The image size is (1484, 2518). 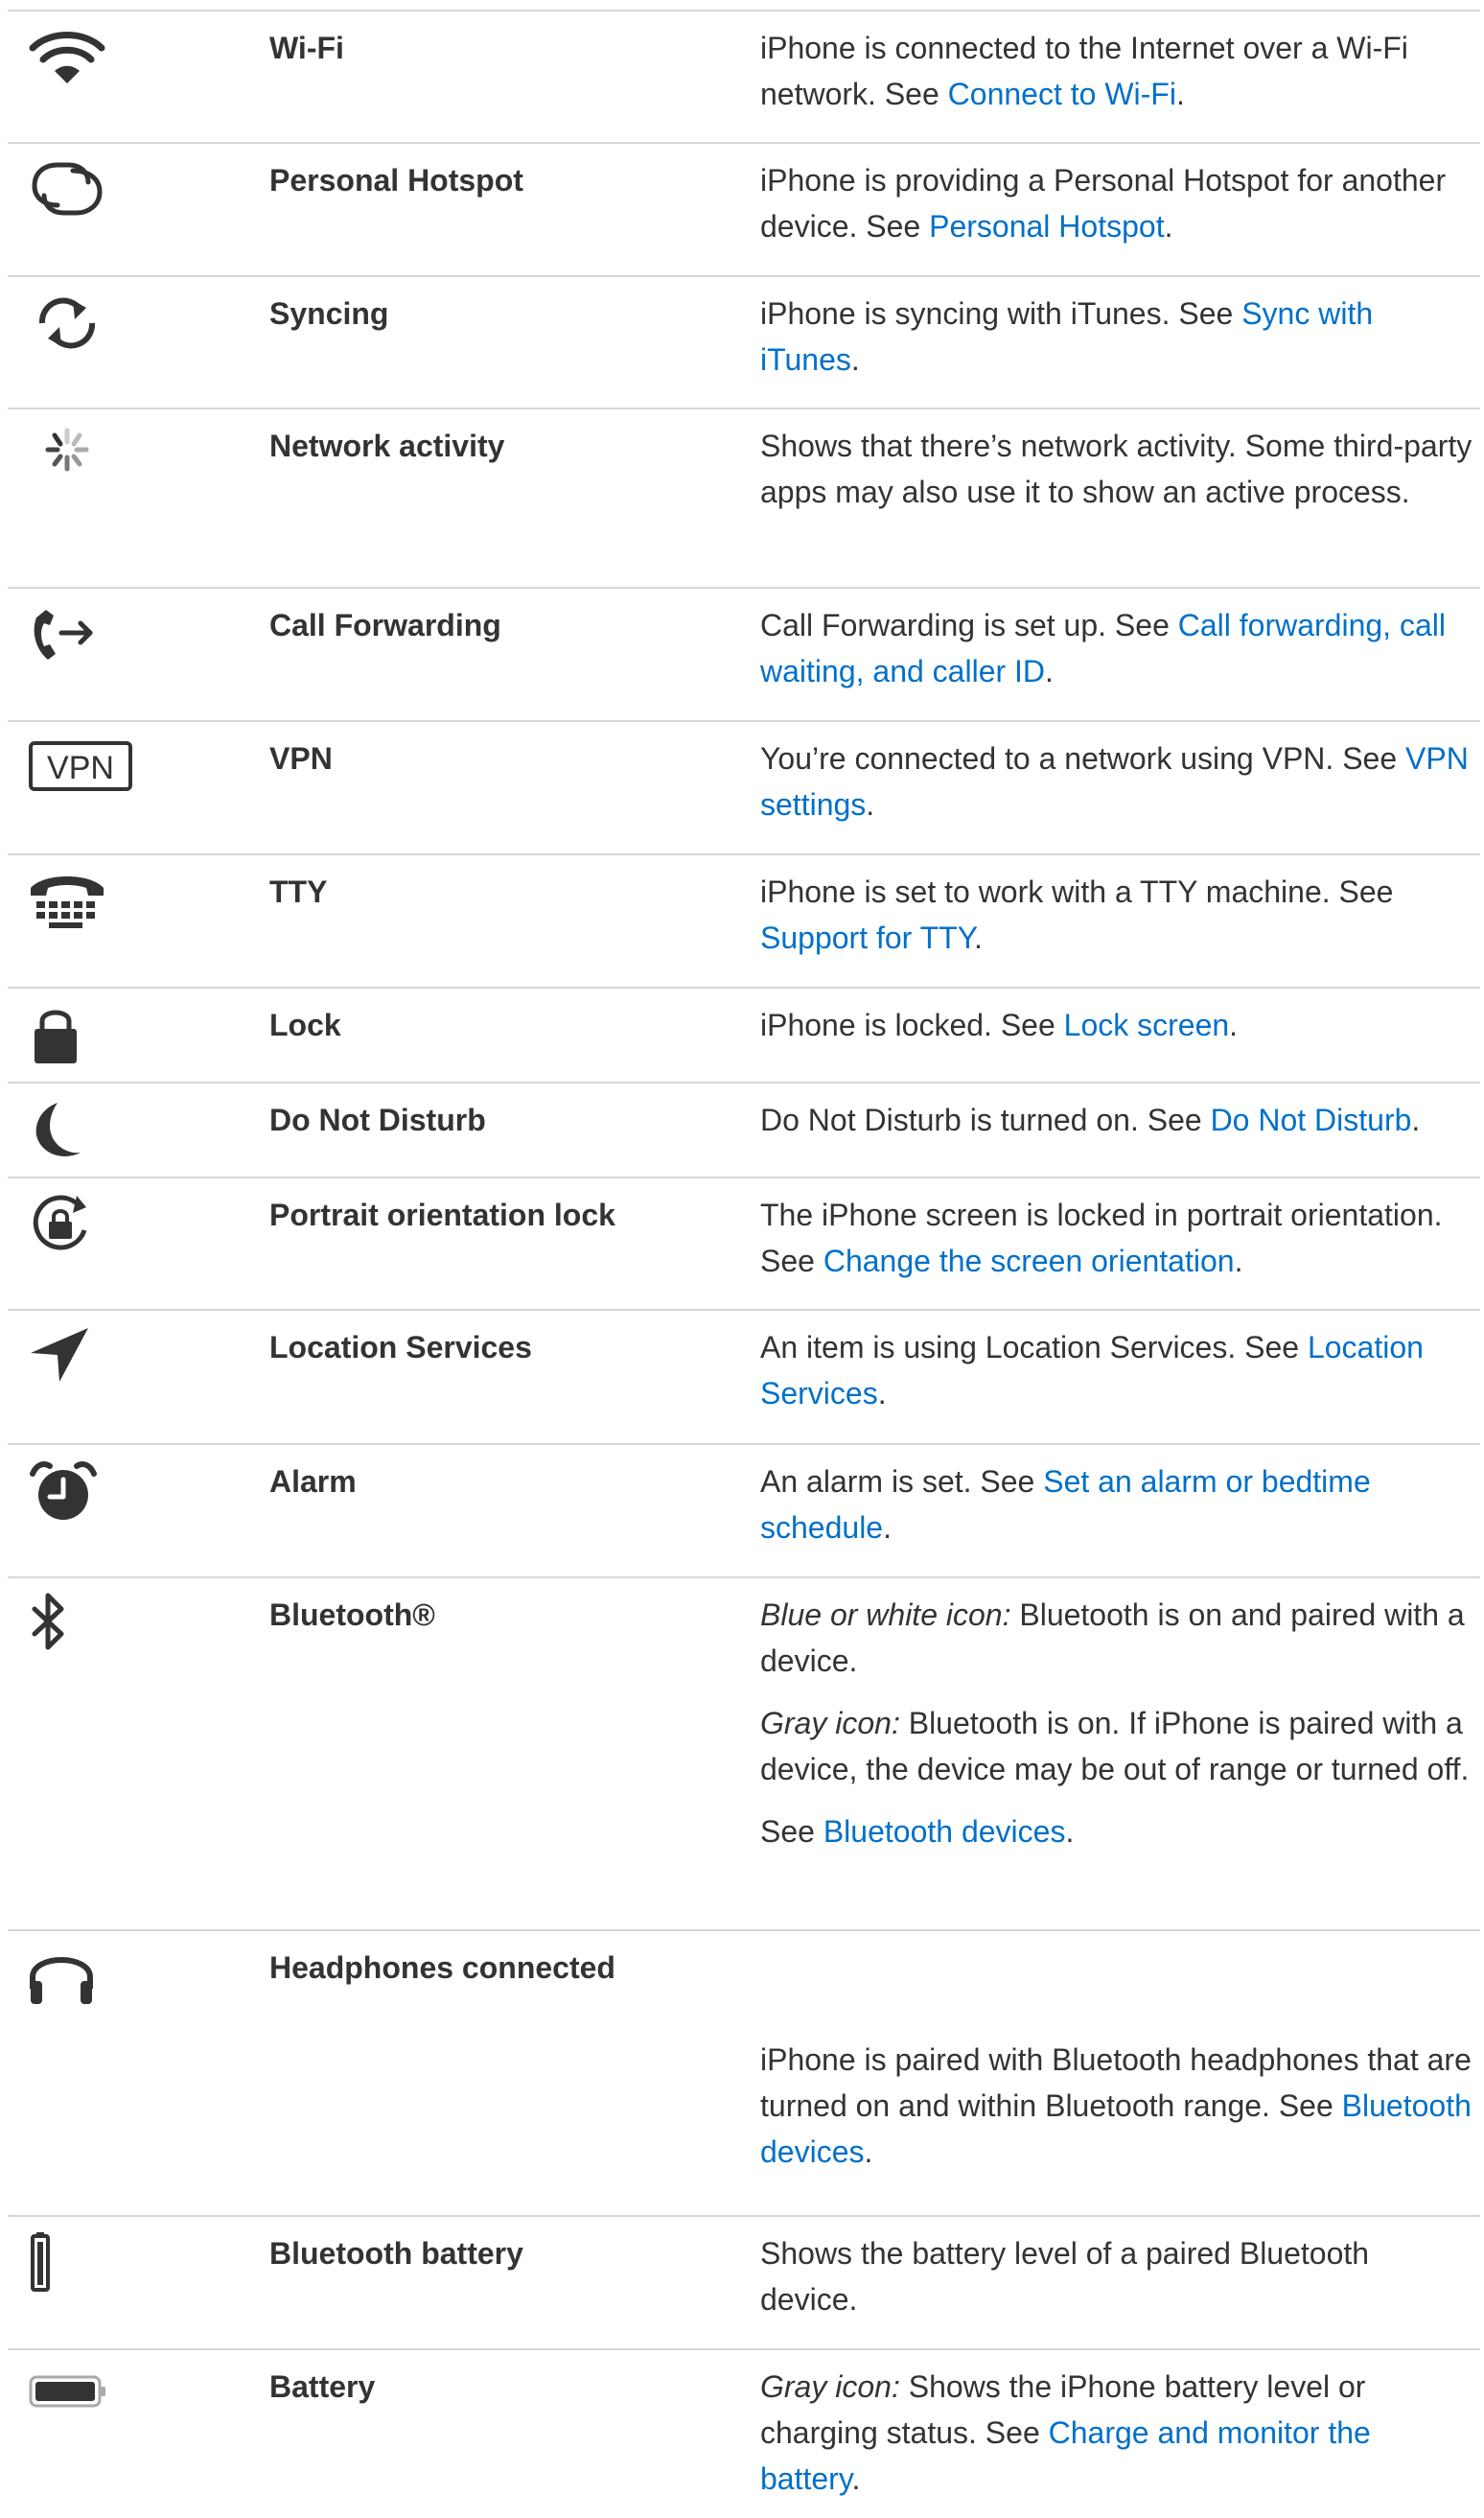 What do you see at coordinates (912, 1025) in the screenshot?
I see `description-text: iPhone is locked. See` at bounding box center [912, 1025].